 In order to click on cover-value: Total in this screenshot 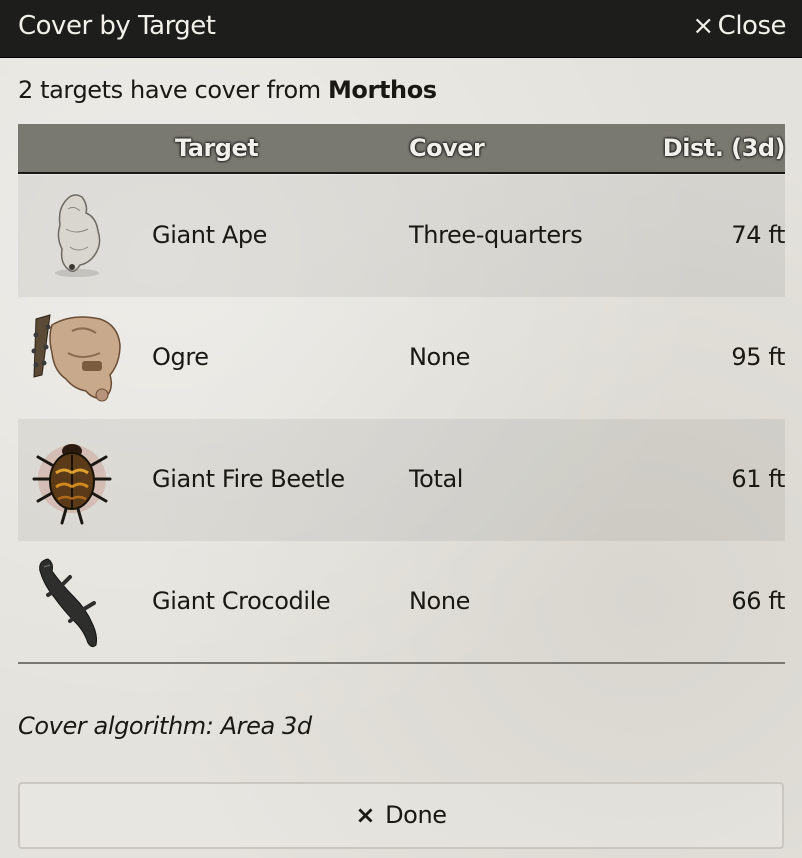, I will do `click(436, 479)`.